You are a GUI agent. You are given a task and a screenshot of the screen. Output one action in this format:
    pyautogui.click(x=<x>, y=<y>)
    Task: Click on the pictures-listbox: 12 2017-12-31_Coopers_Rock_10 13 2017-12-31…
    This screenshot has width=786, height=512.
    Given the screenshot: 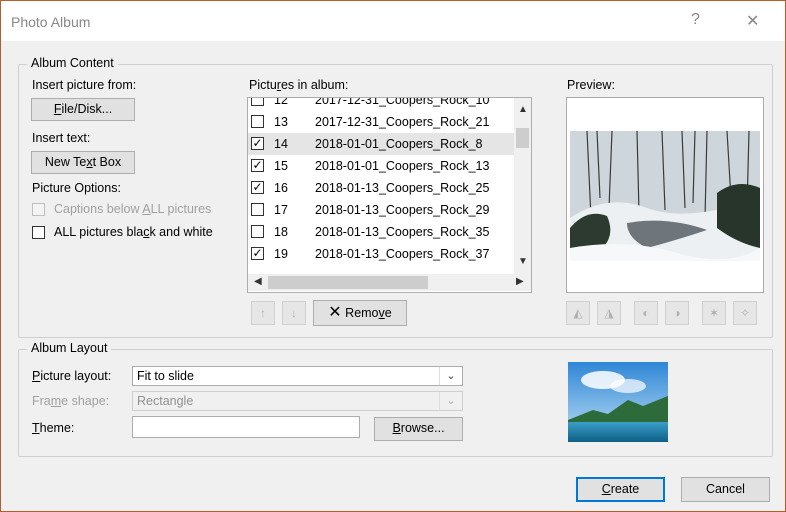 What is the action you would take?
    pyautogui.click(x=389, y=195)
    